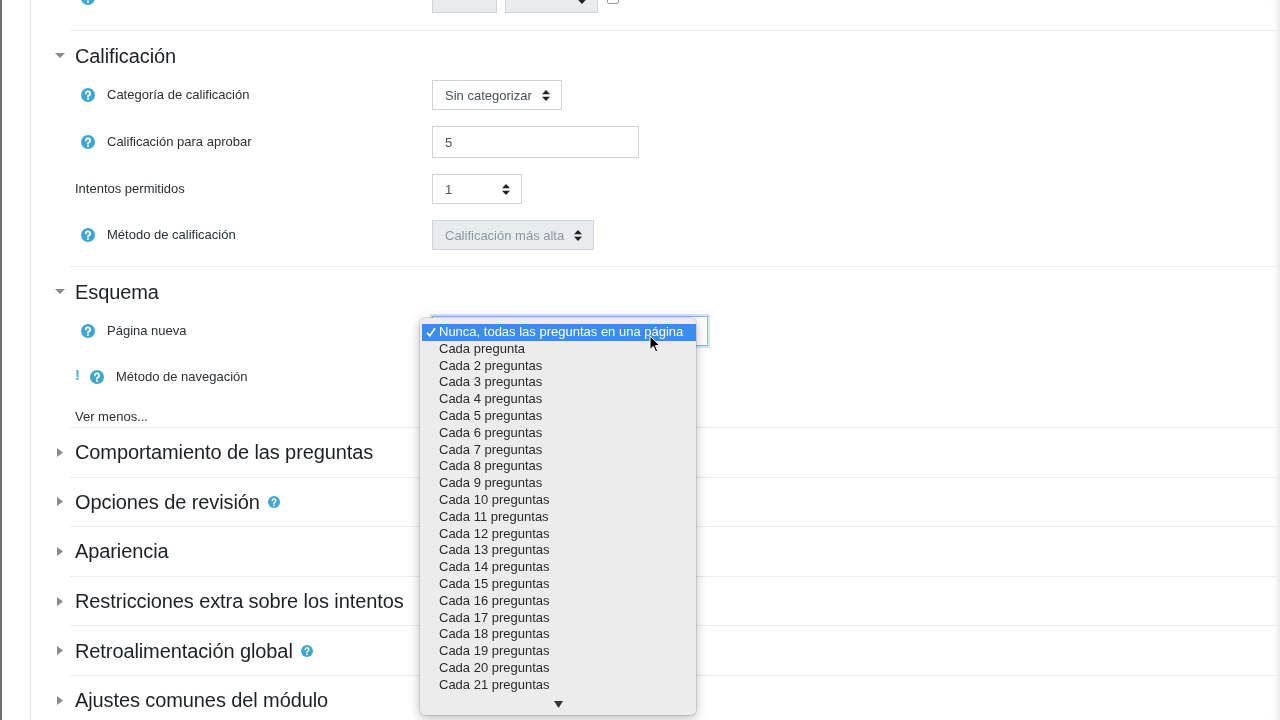  I want to click on section-title: Calificación, so click(126, 55).